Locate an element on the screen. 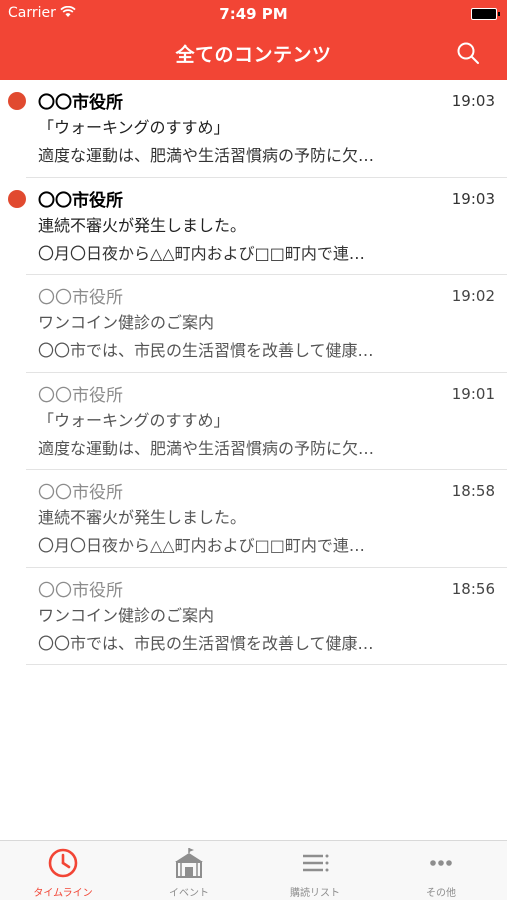 This screenshot has width=507, height=900. tab-more: その他 is located at coordinates (441, 870).